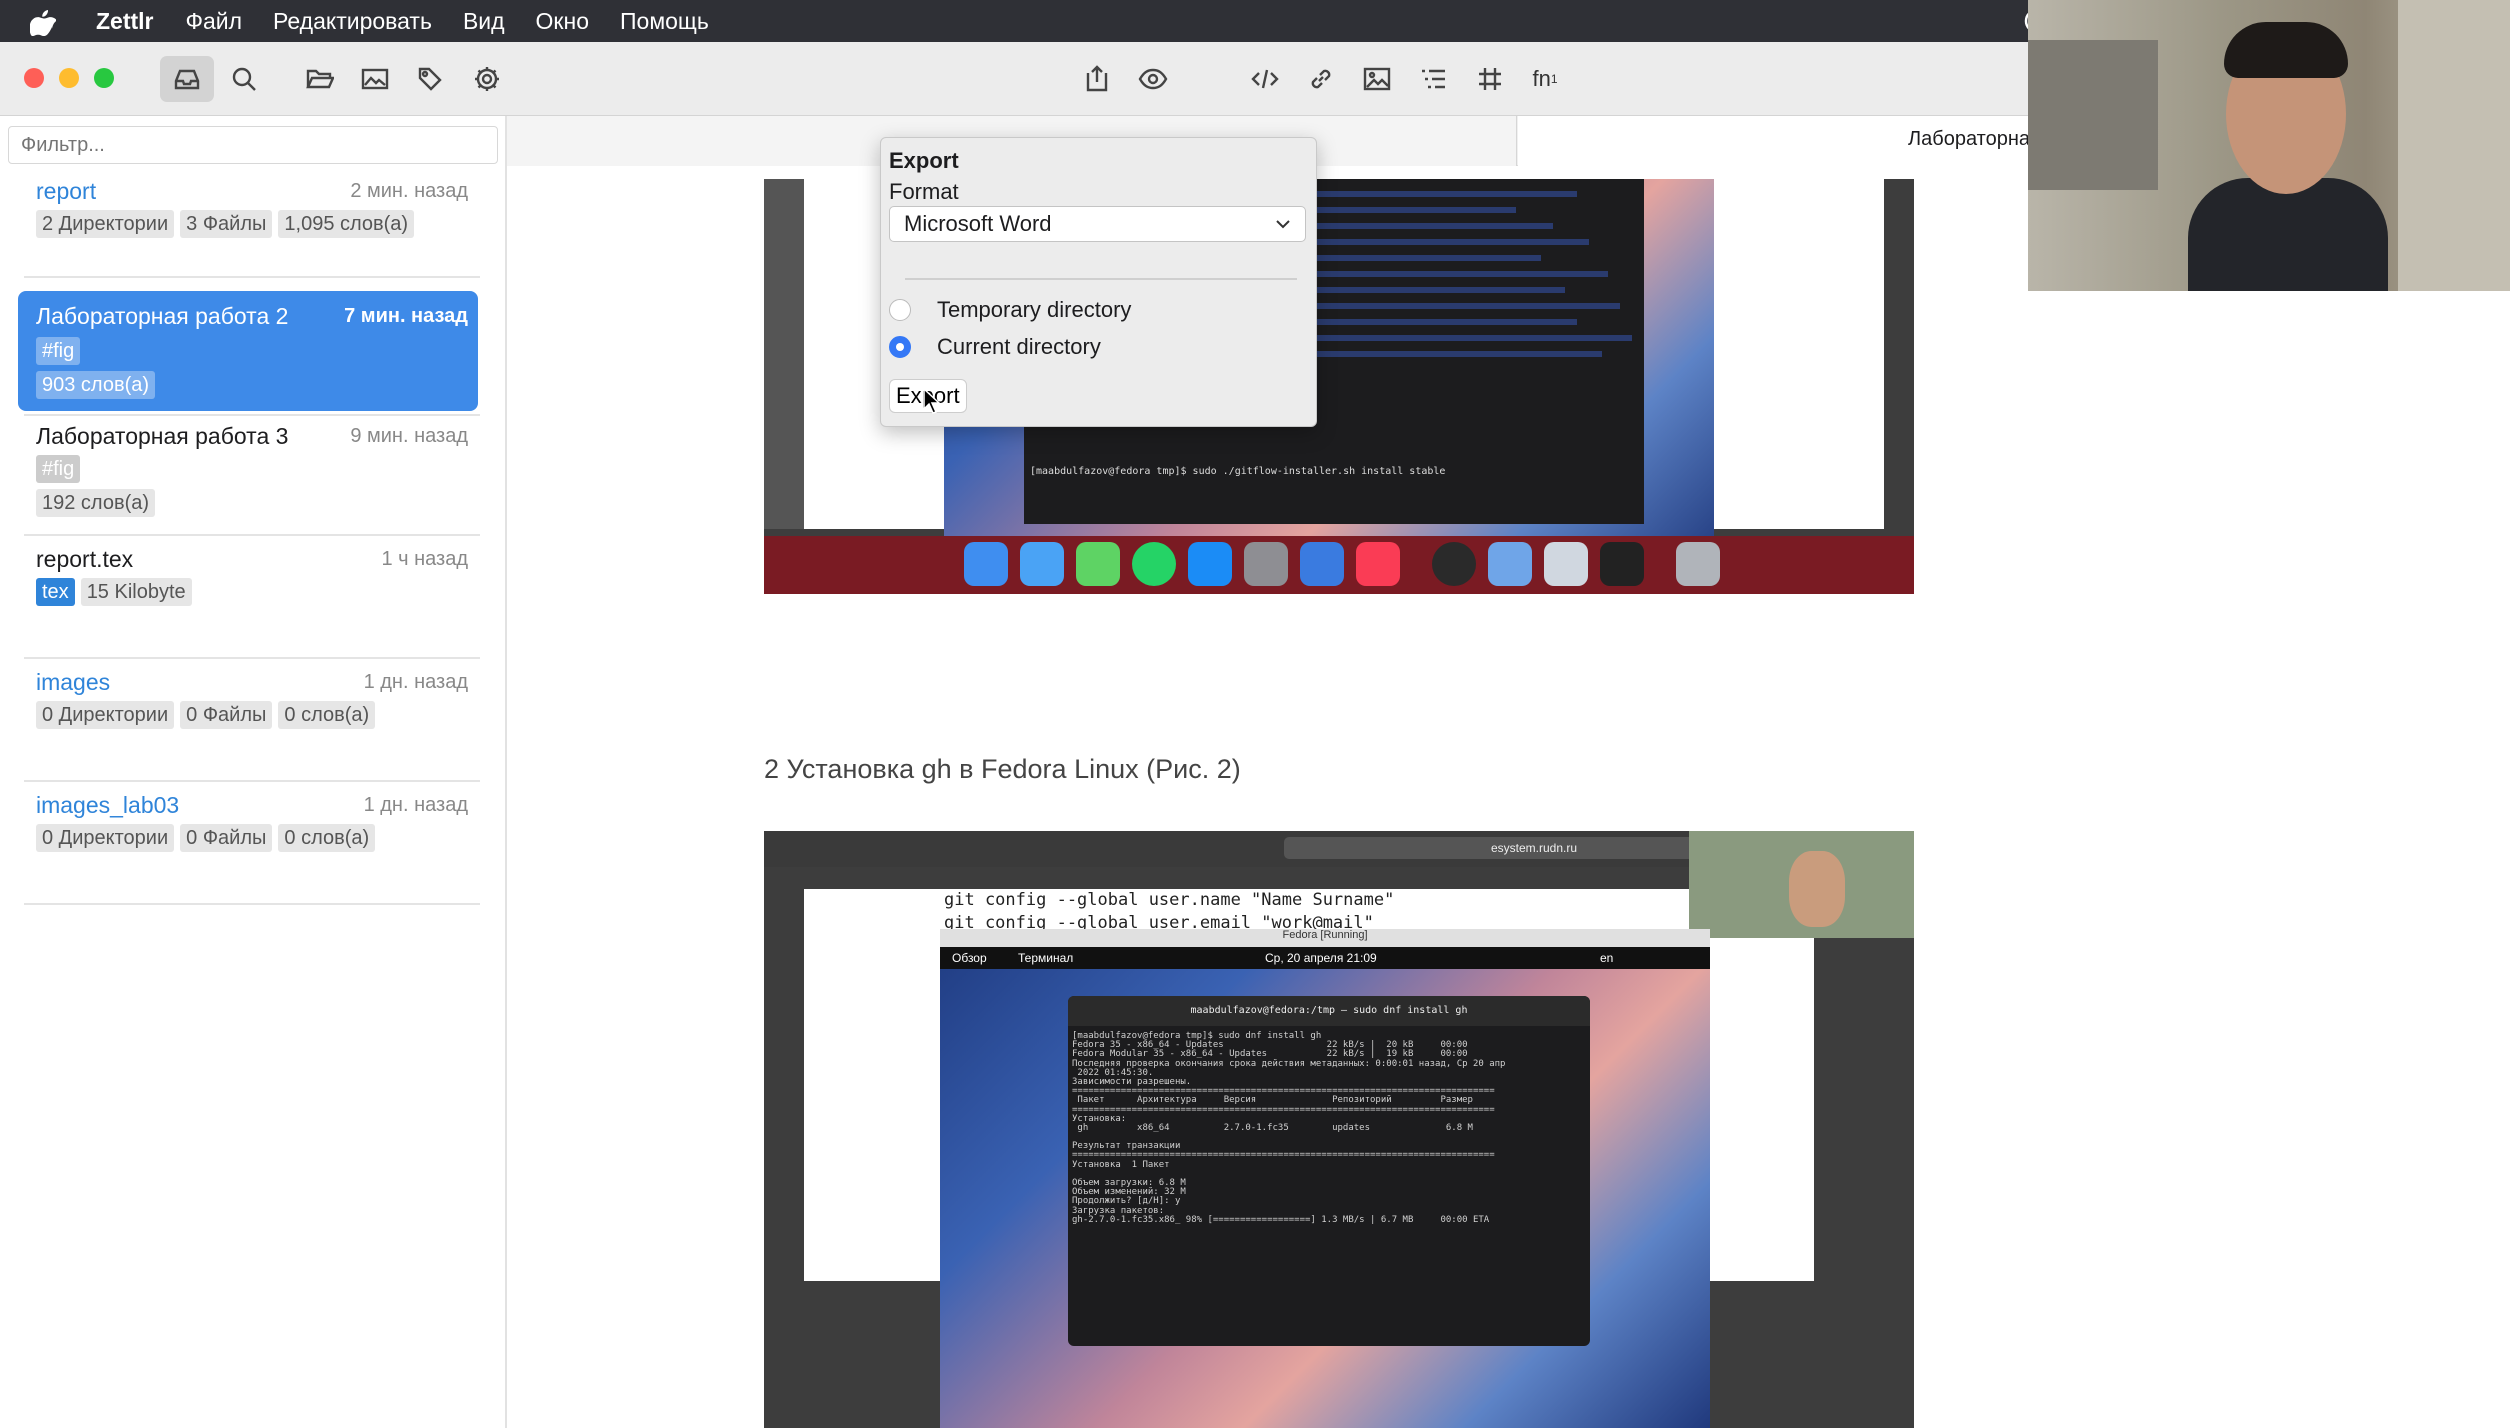  I want to click on dock, so click(1339, 565).